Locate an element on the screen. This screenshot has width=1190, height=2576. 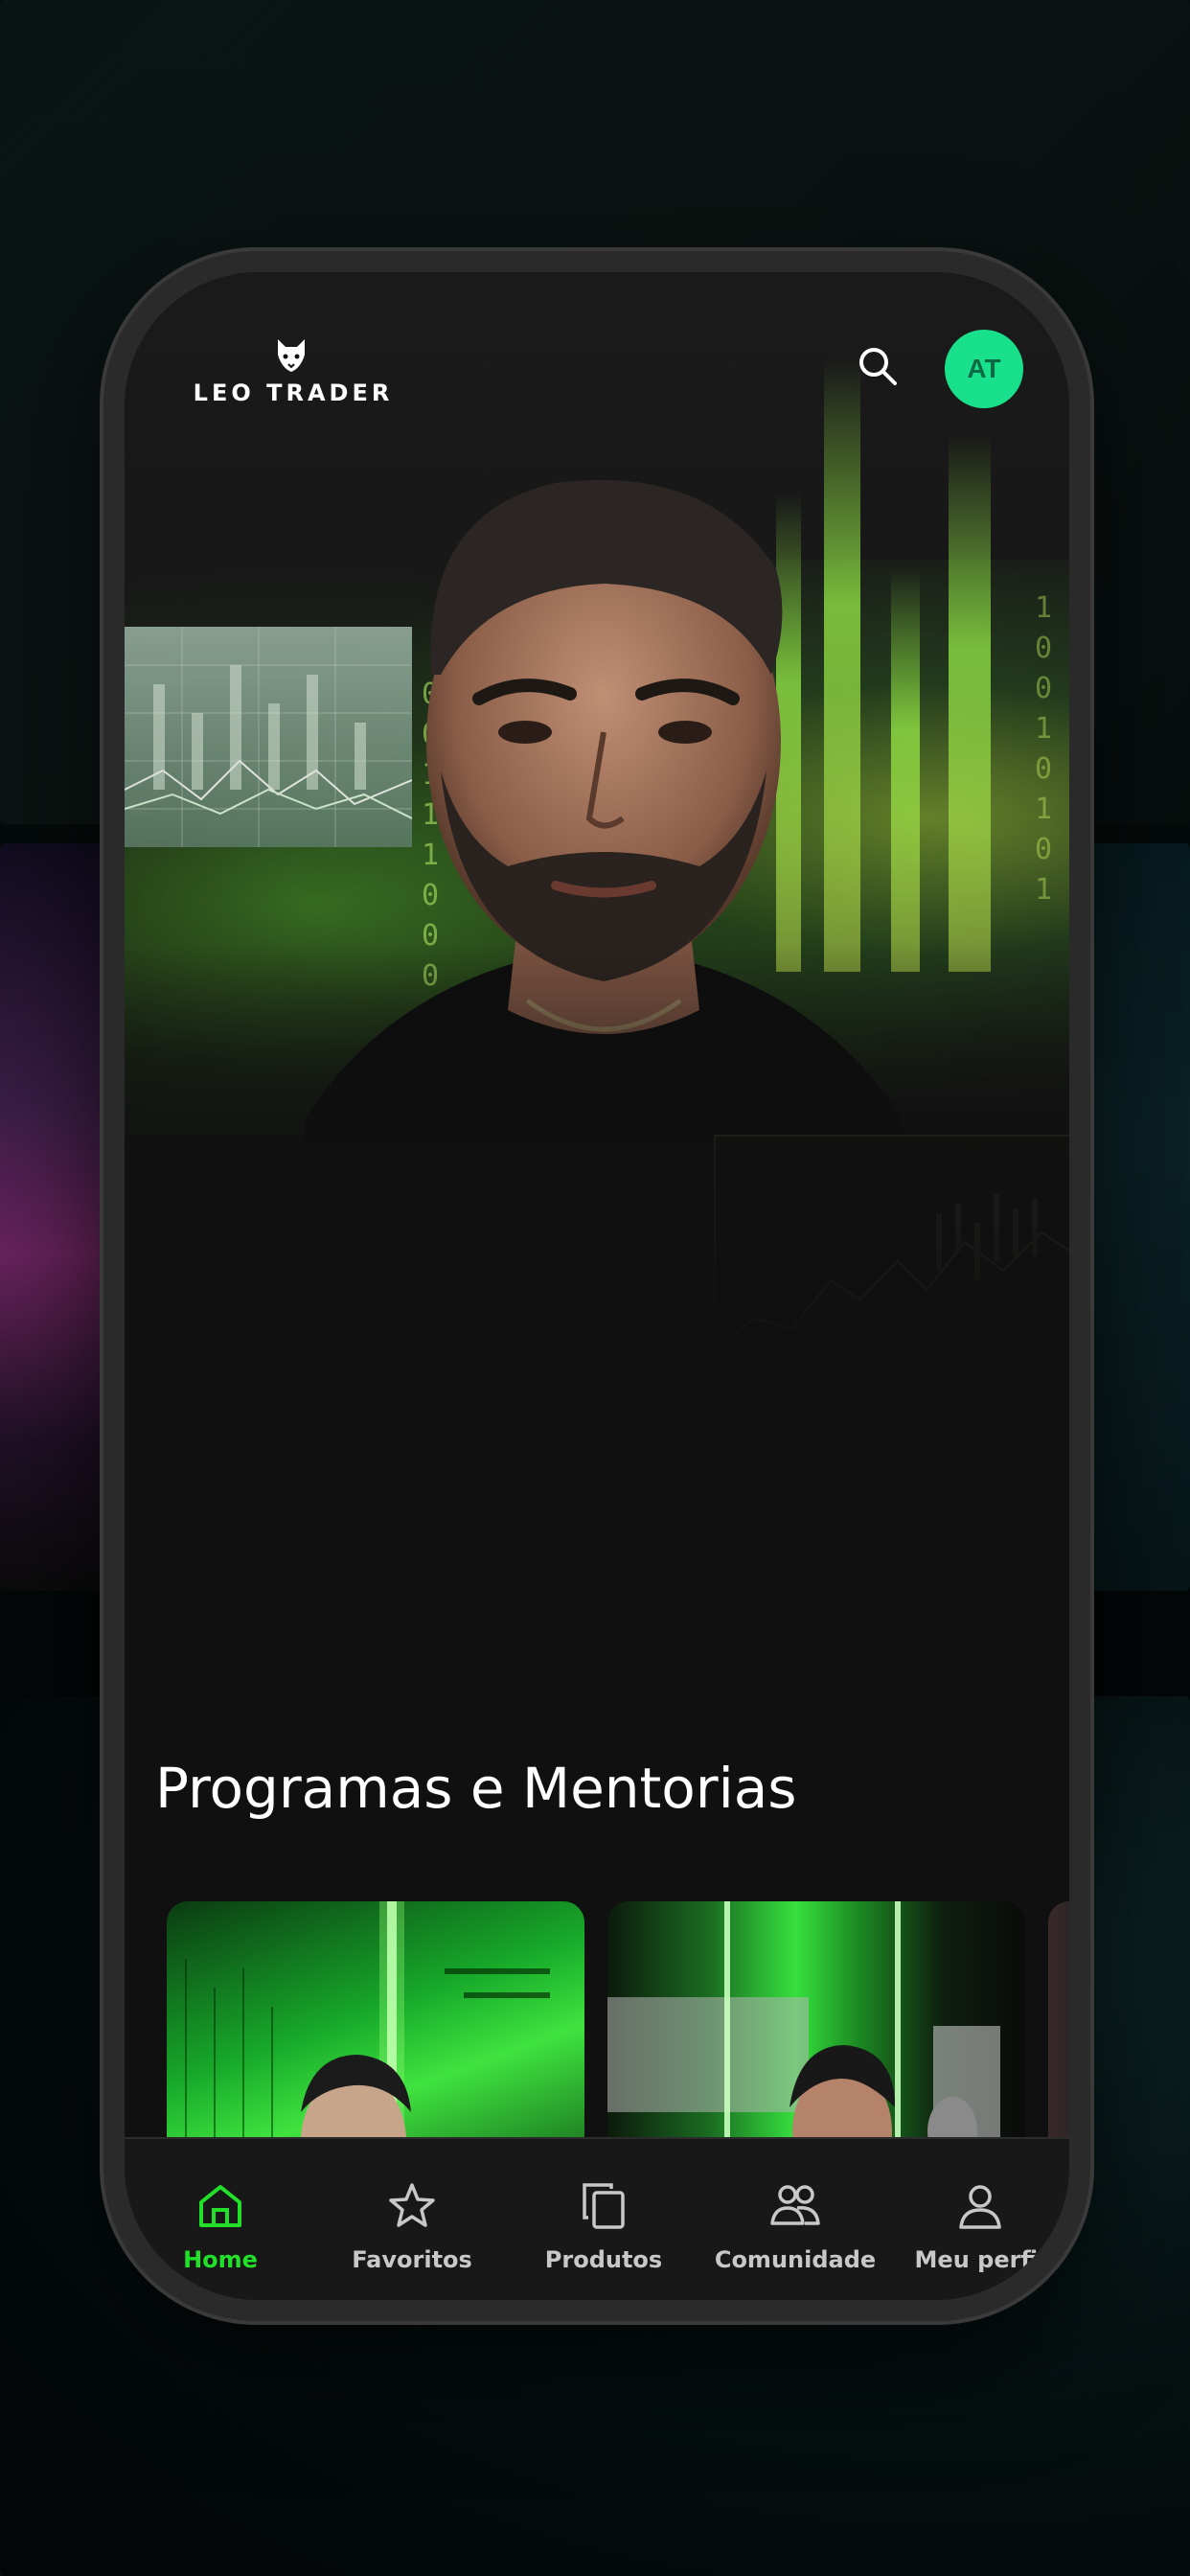
hero-light-bar is located at coordinates (970, 703).